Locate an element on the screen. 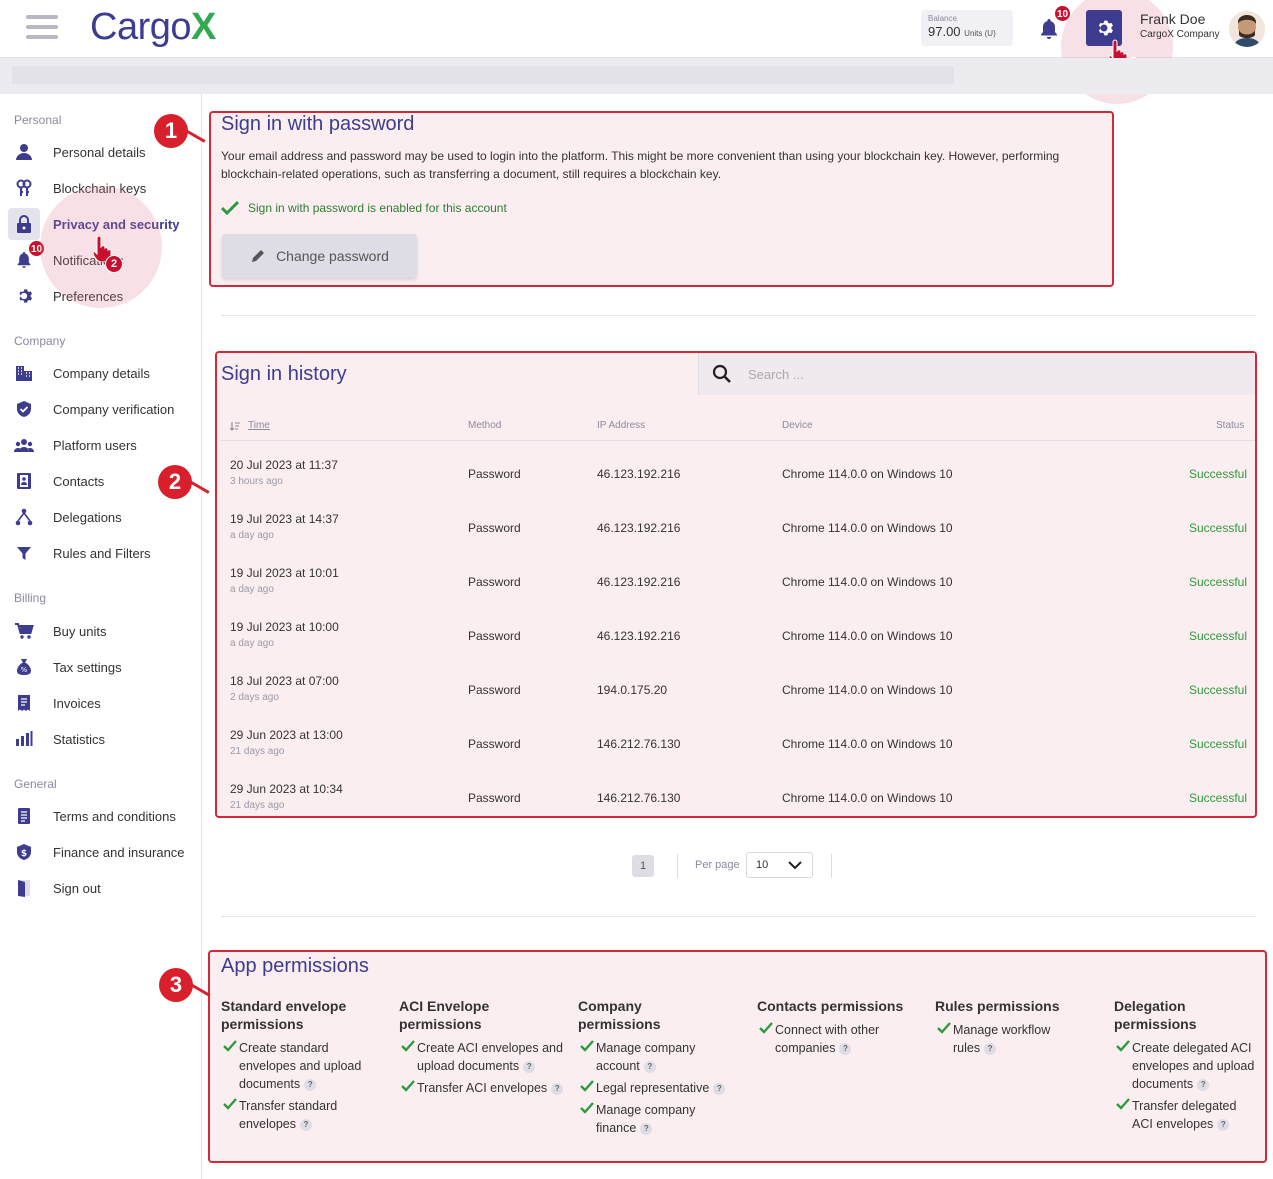 Image resolution: width=1273 pixels, height=1179 pixels. user-avatar is located at coordinates (1247, 29).